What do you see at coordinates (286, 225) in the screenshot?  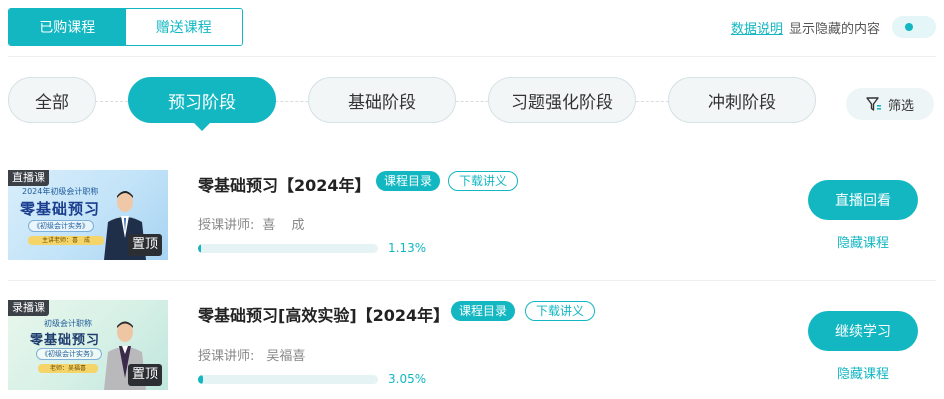 I see `teacher-name: 喜 成` at bounding box center [286, 225].